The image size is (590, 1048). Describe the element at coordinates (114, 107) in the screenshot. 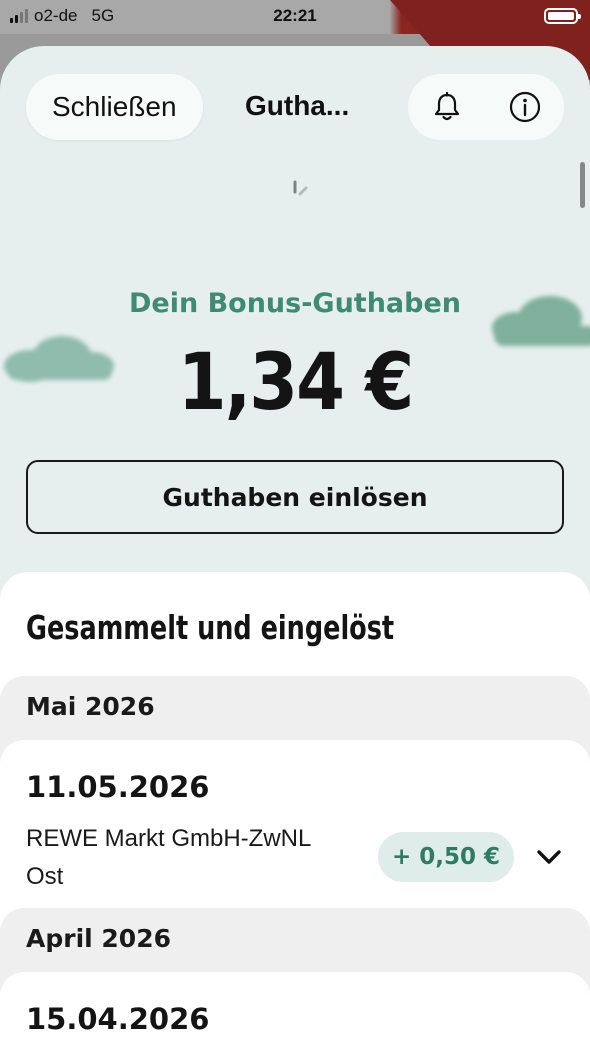

I see `close-button: Schließen` at that location.